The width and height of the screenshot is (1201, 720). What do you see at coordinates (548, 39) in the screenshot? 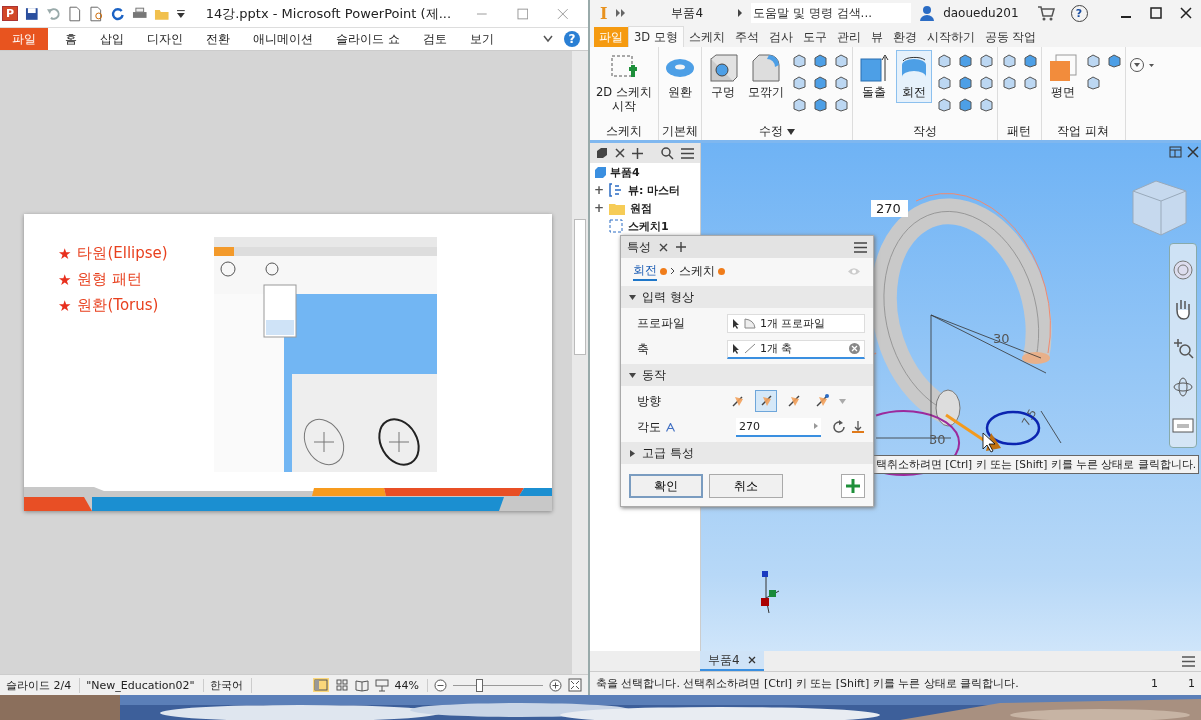
I see `collapse-icon` at bounding box center [548, 39].